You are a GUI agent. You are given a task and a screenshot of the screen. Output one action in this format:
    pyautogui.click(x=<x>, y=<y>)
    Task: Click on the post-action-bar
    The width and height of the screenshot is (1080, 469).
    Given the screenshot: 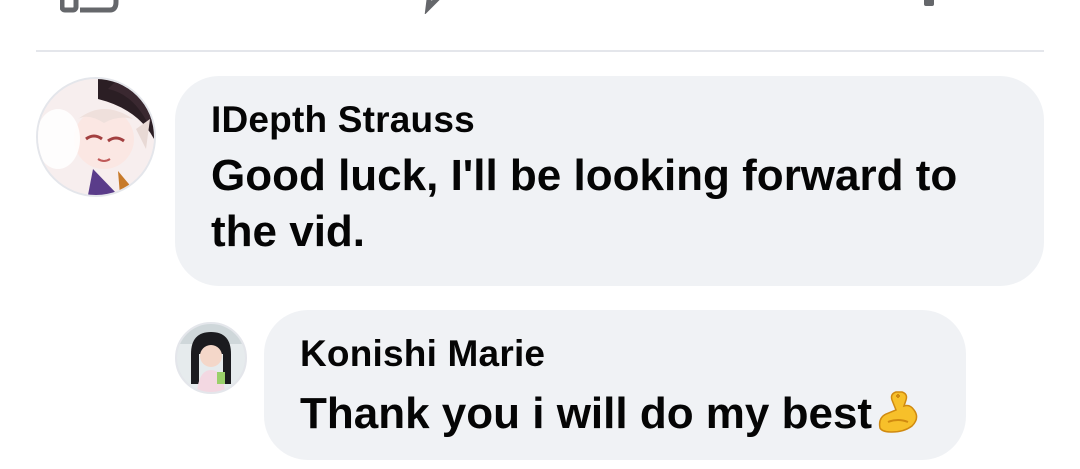 What is the action you would take?
    pyautogui.click(x=540, y=25)
    